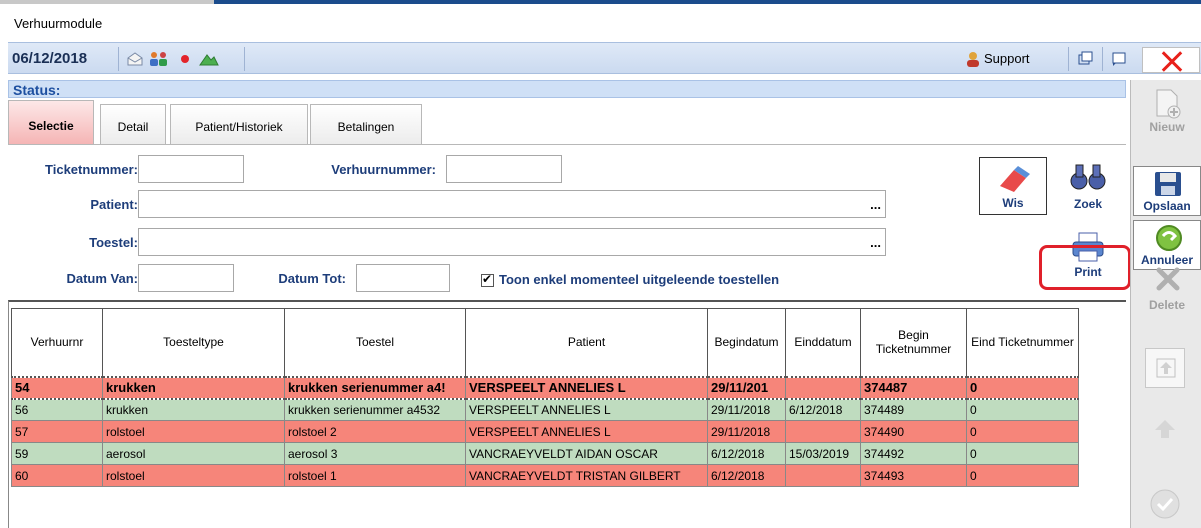 Image resolution: width=1201 pixels, height=528 pixels. Describe the element at coordinates (383, 169) in the screenshot. I see `verhuurnummer-label: Verhuurnummer:` at that location.